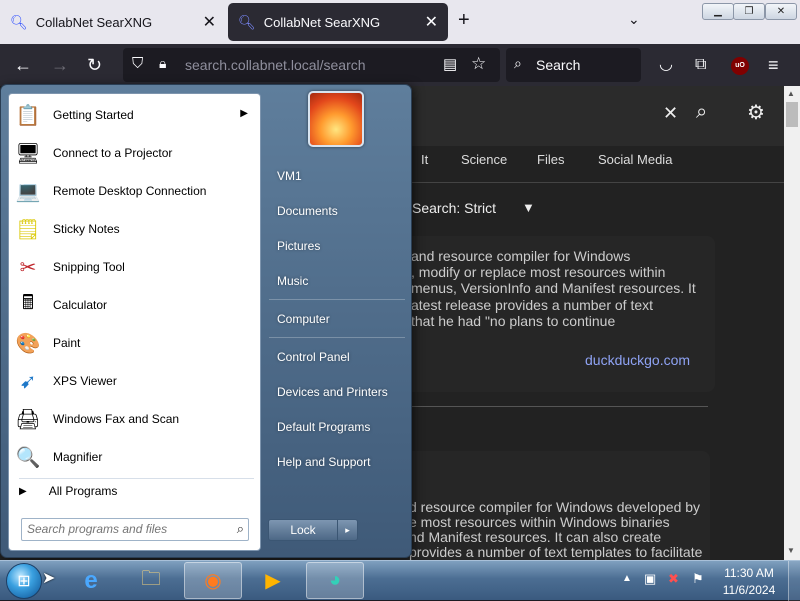 The width and height of the screenshot is (800, 601). Describe the element at coordinates (528, 207) in the screenshot. I see `chevron-down-icon: ▼` at that location.